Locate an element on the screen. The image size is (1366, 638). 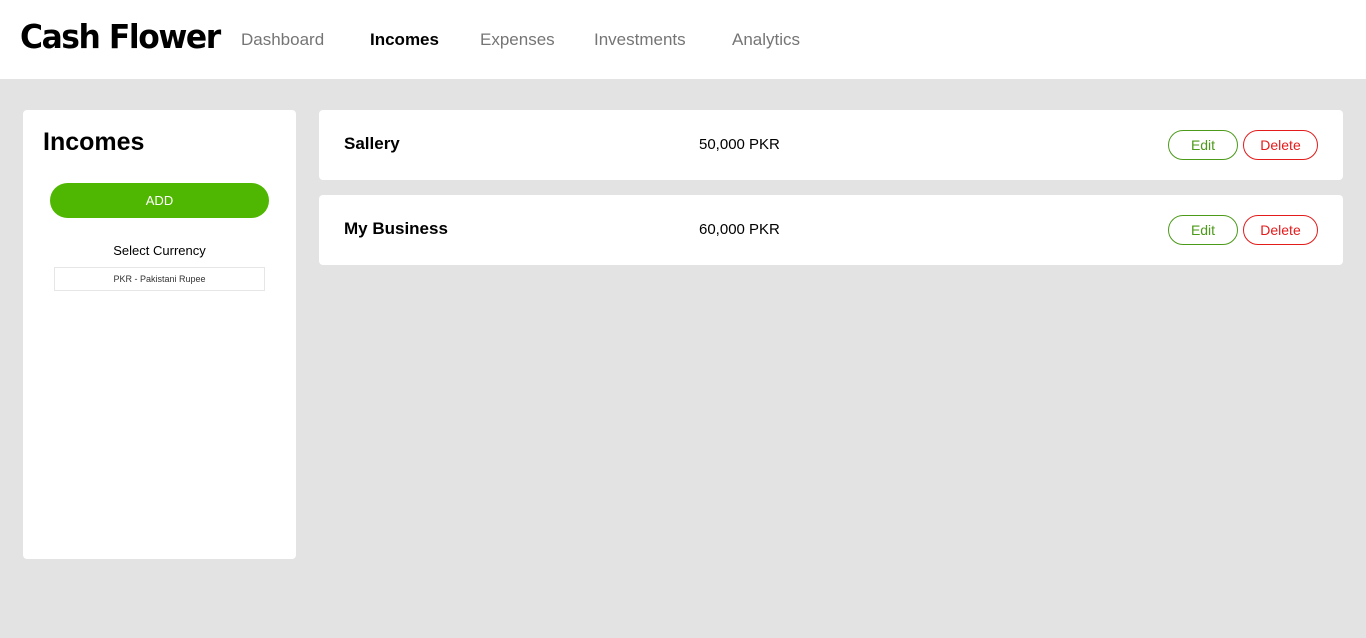
app-logo: Cash Flower is located at coordinates (120, 36).